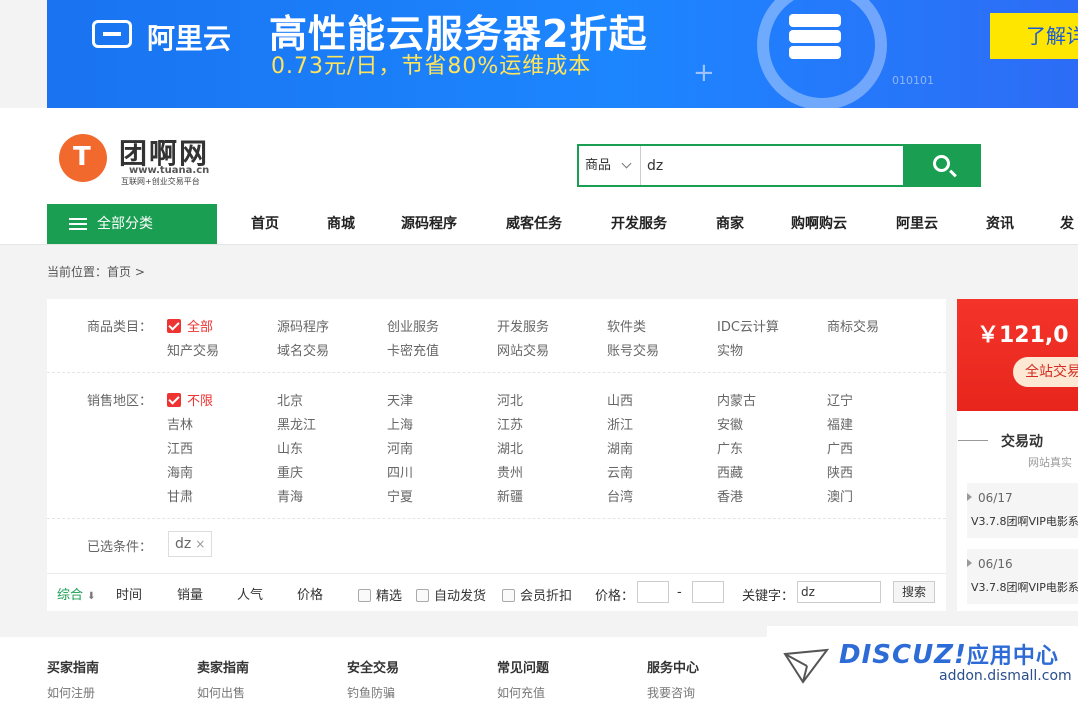 This screenshot has height=703, width=1078. I want to click on region-option: 内蒙古, so click(736, 399).